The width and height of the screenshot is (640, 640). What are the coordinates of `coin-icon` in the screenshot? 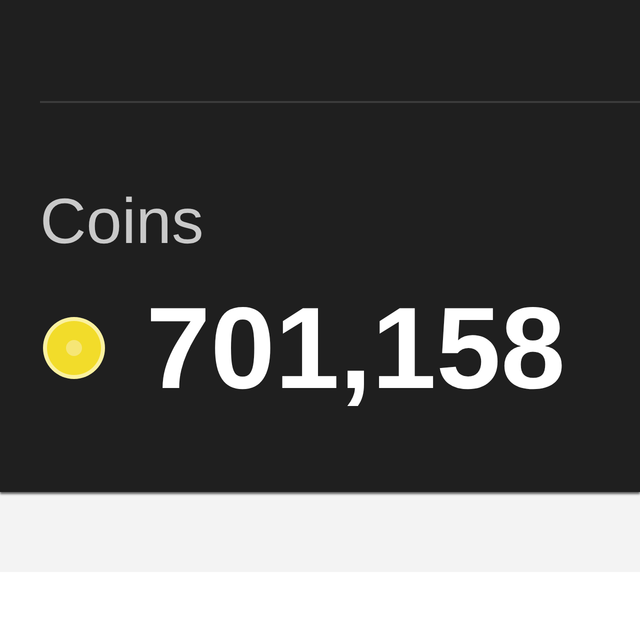 It's located at (74, 348).